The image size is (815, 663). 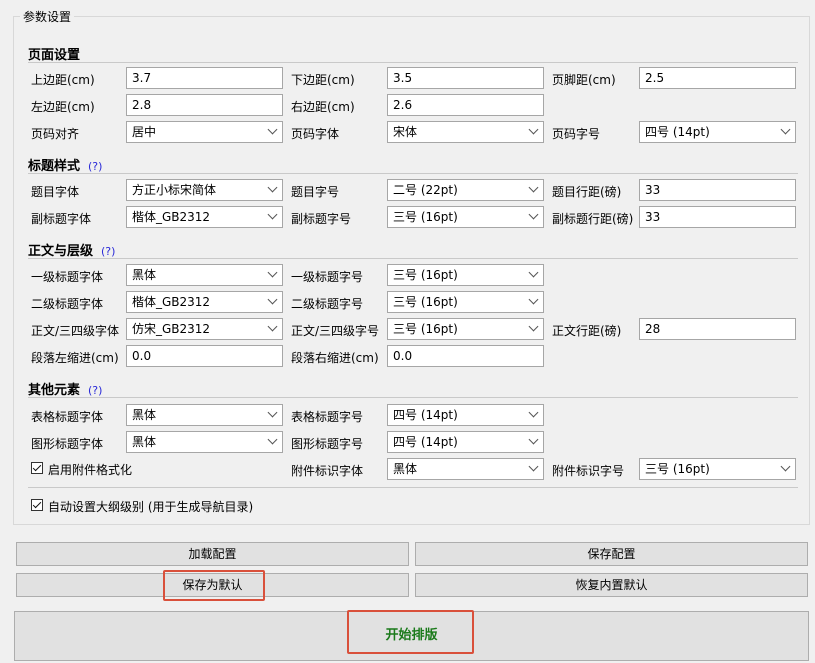 What do you see at coordinates (587, 331) in the screenshot?
I see `text-spacing-label: 正文行距(磅)` at bounding box center [587, 331].